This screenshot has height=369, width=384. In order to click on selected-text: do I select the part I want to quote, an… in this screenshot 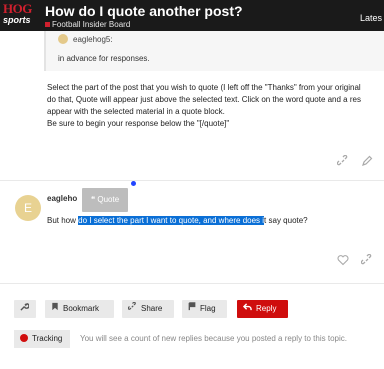, I will do `click(171, 220)`.